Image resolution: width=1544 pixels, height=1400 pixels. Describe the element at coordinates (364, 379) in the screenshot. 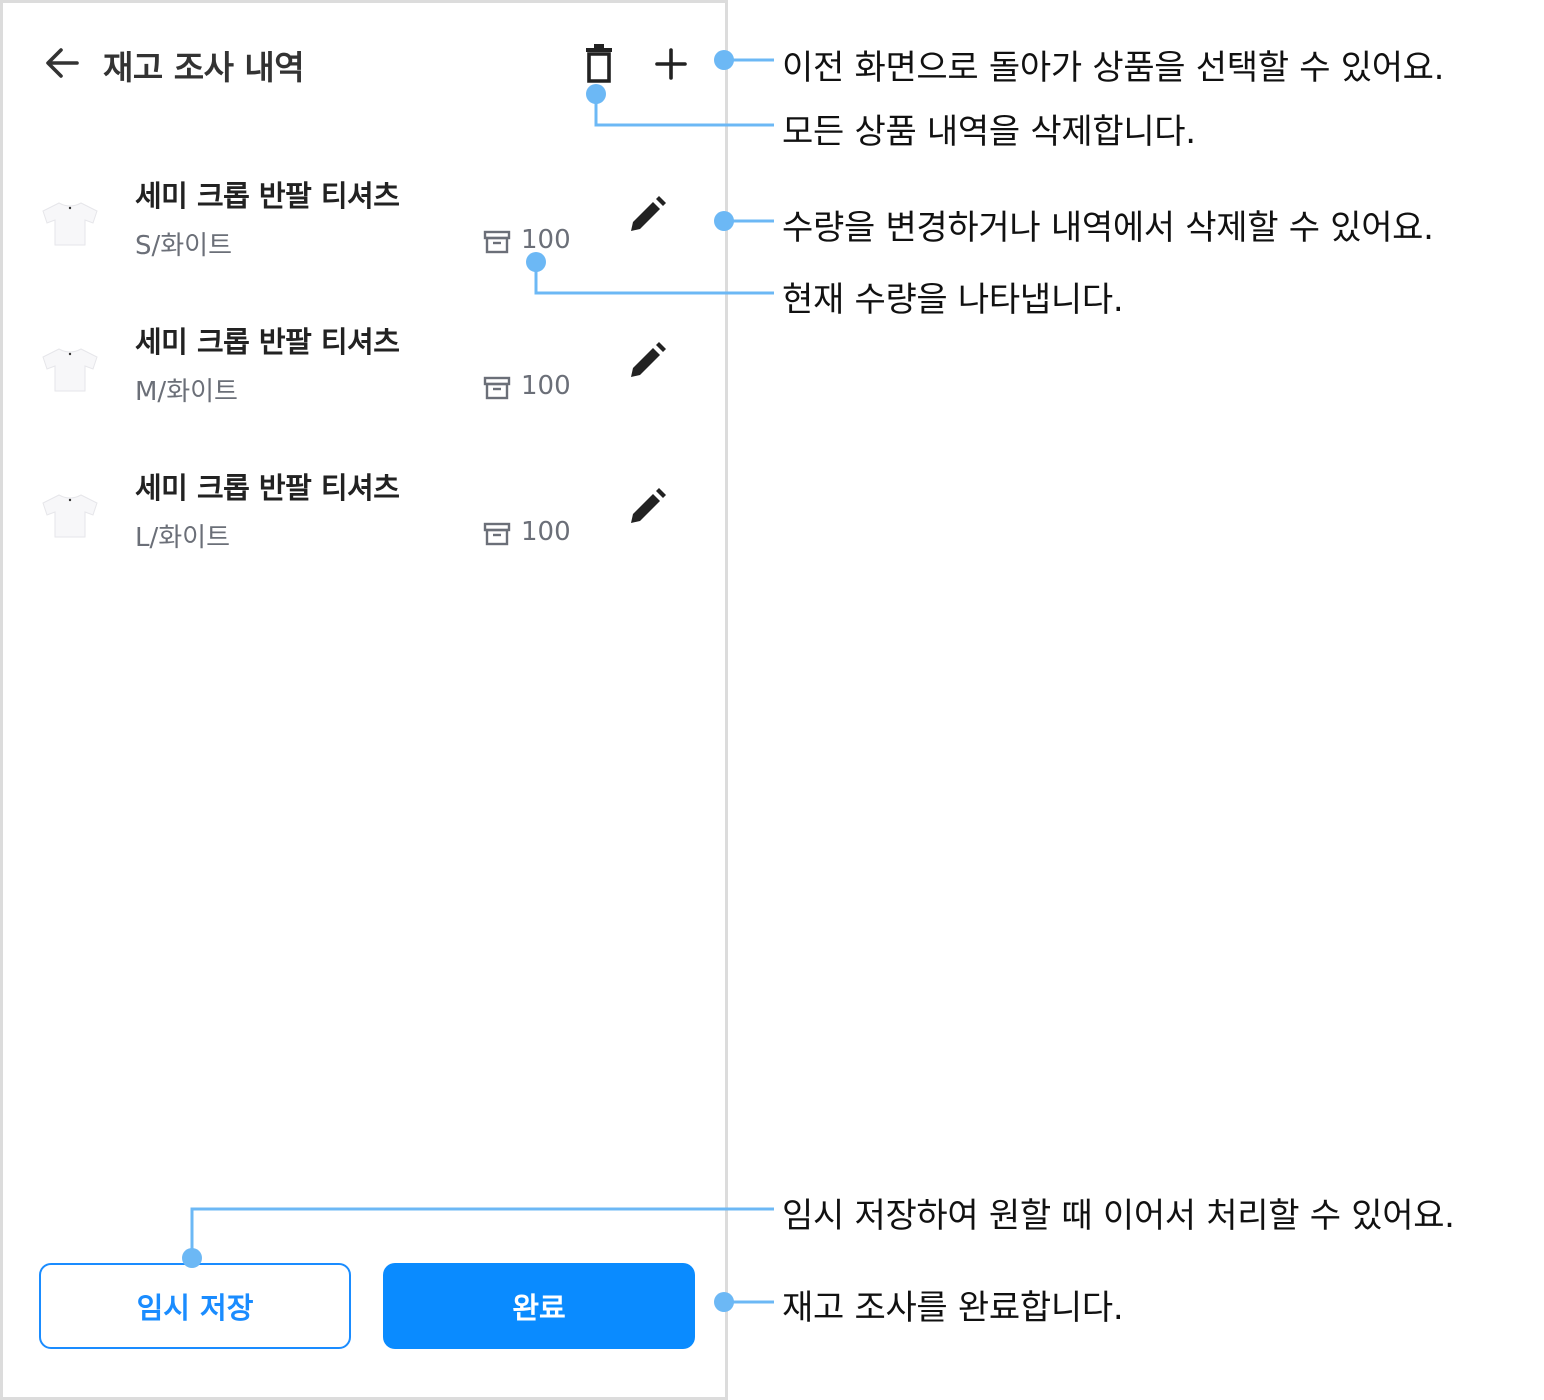

I see `list-item: 세미 크롭 반팔 티셔츠 M/화이트 100` at that location.